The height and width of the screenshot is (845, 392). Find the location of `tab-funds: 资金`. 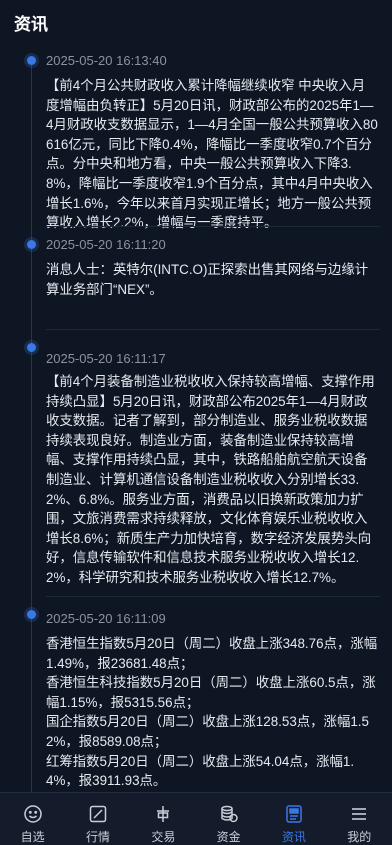

tab-funds: 资金 is located at coordinates (228, 819).